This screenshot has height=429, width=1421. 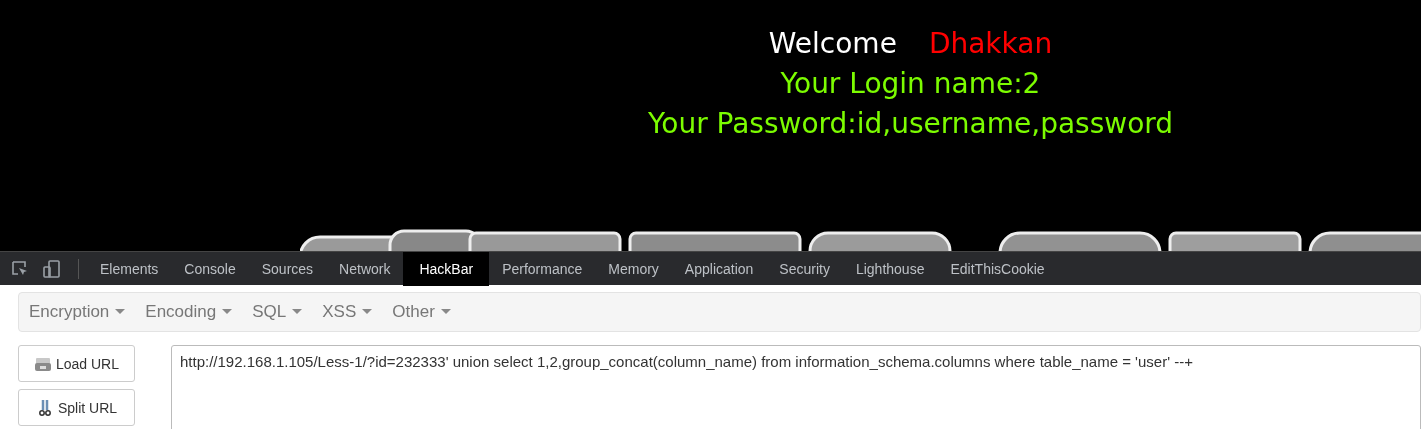 What do you see at coordinates (832, 44) in the screenshot?
I see `welcome-text: Welcome` at bounding box center [832, 44].